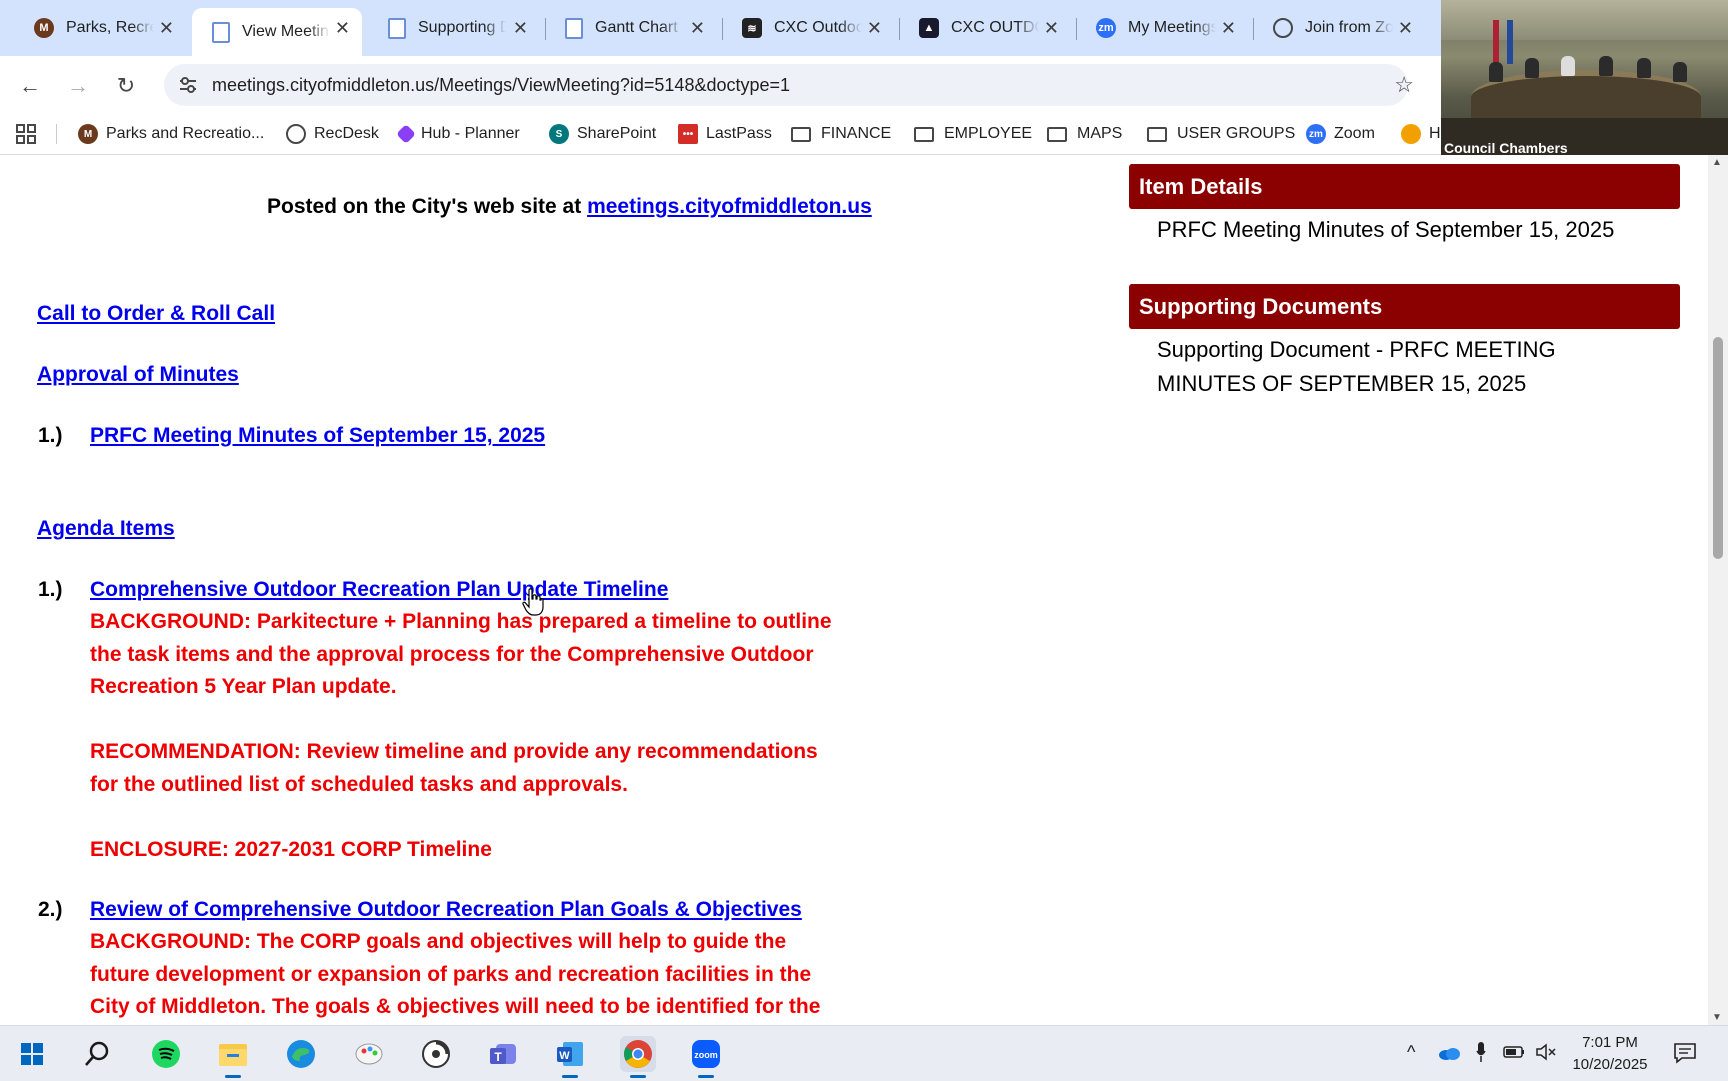 The width and height of the screenshot is (1728, 1081). Describe the element at coordinates (988, 133) in the screenshot. I see `bookmark-label: EMPLOYEE` at that location.